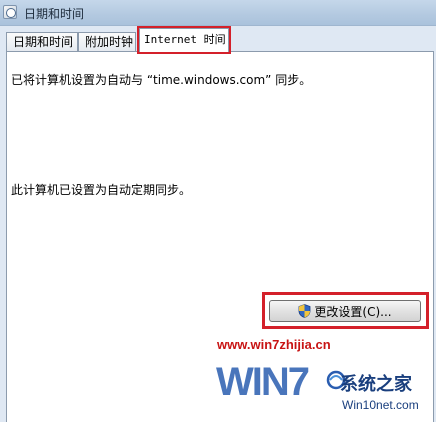 This screenshot has height=422, width=436. Describe the element at coordinates (274, 344) in the screenshot. I see `watermark-url: www.win7zhijia.cn` at that location.